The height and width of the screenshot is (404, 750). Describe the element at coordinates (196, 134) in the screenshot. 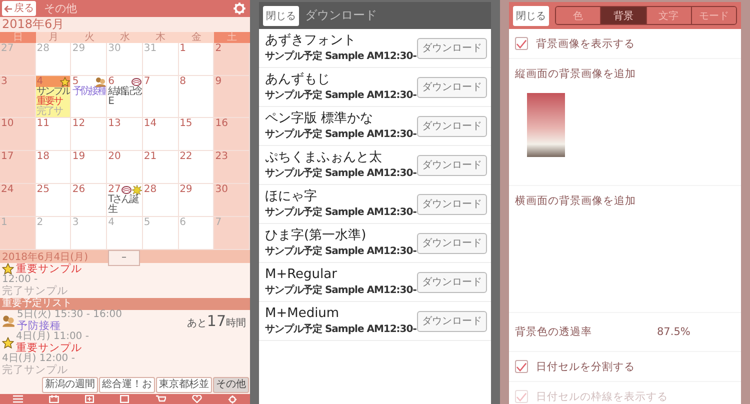

I see `calendar-day-cell: 15` at that location.